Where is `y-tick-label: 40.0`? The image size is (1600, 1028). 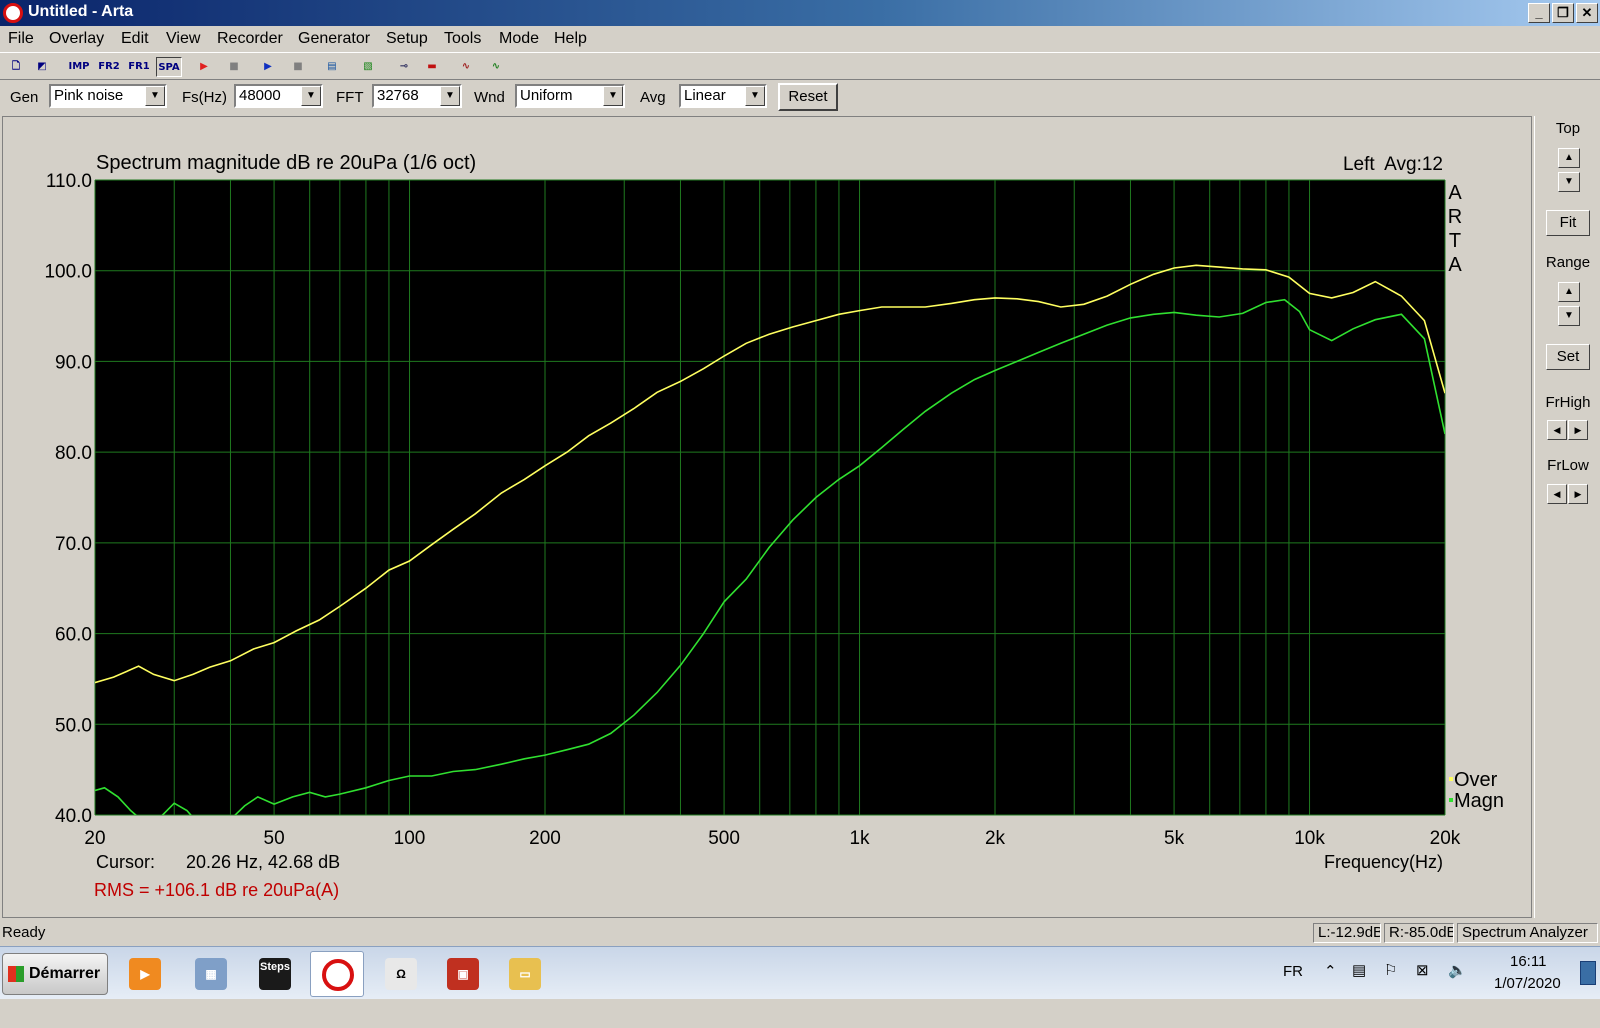
y-tick-label: 40.0 is located at coordinates (73, 816).